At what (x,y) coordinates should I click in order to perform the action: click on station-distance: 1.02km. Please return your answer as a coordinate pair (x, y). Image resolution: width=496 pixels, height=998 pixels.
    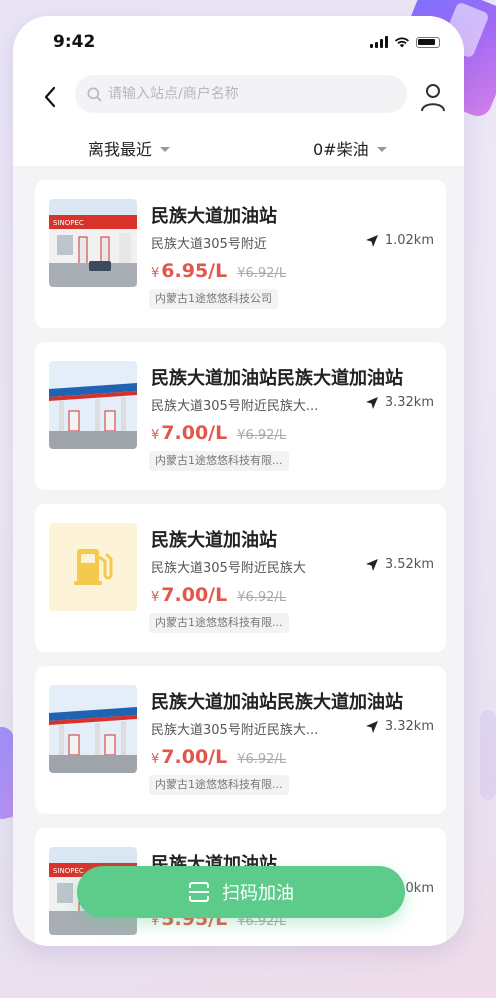
    Looking at the image, I should click on (399, 240).